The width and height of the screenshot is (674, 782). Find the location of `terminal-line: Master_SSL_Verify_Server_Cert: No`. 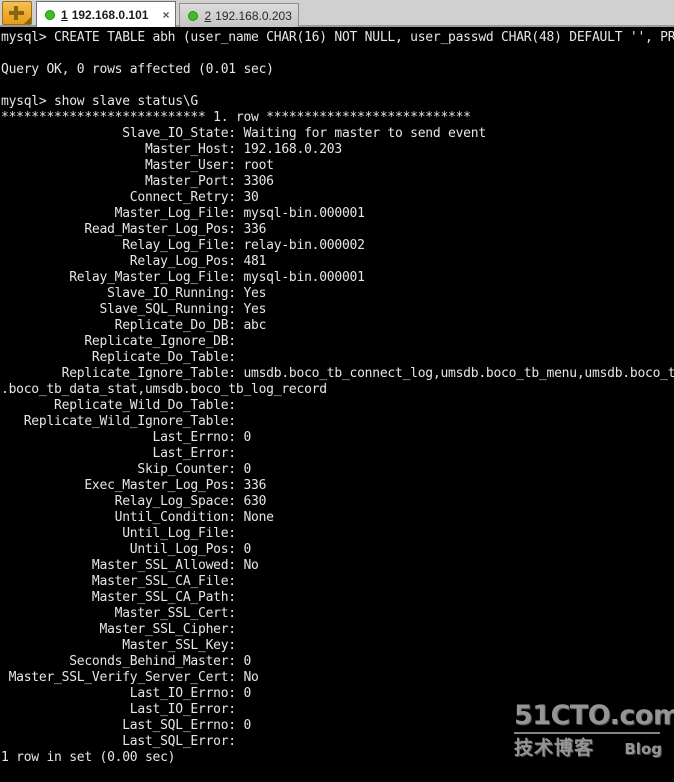

terminal-line: Master_SSL_Verify_Server_Cert: No is located at coordinates (130, 677).